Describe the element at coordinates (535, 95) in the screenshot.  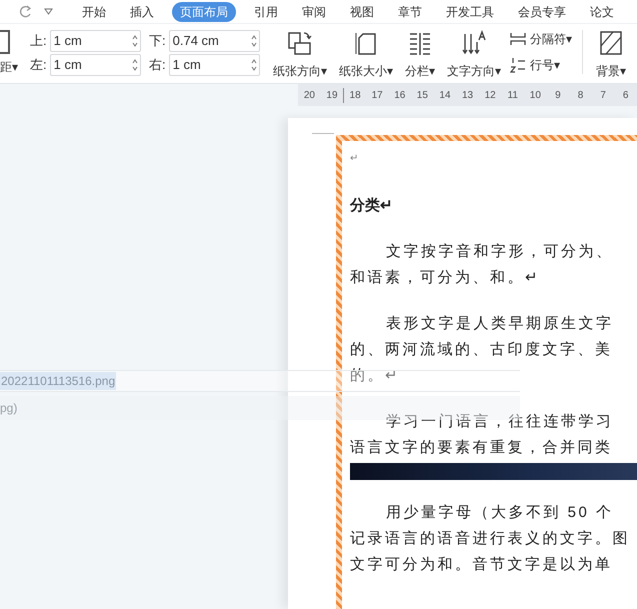
I see `ruler-number: 10` at that location.